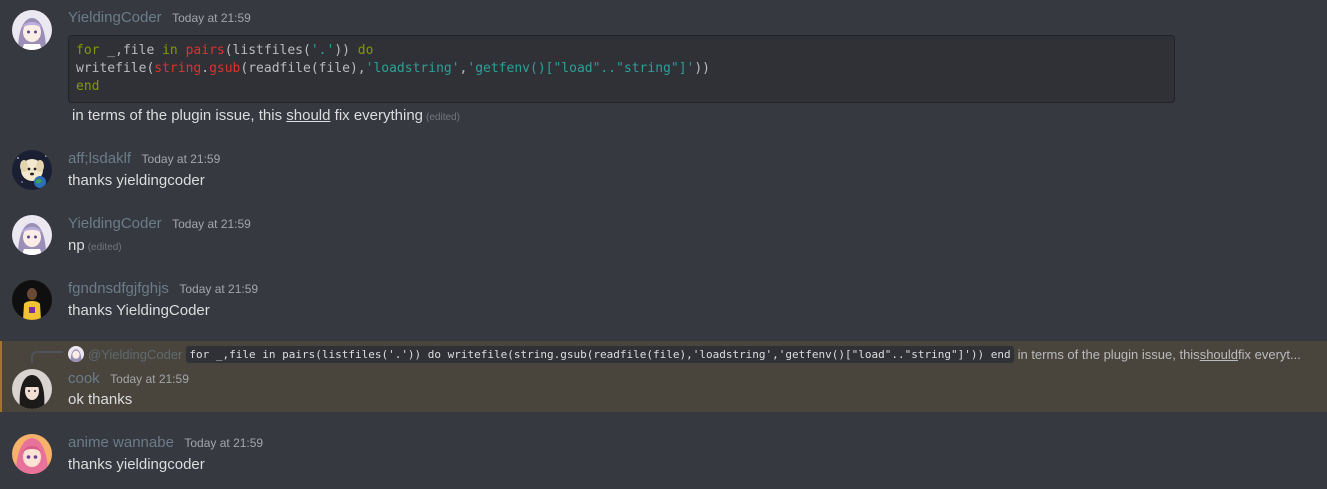 The image size is (1327, 489). Describe the element at coordinates (121, 442) in the screenshot. I see `username: anime wannabe` at that location.